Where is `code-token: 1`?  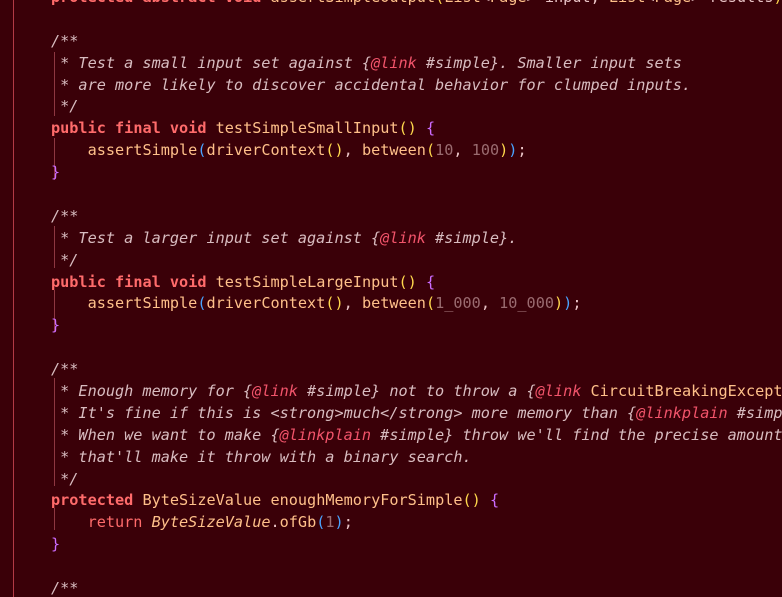 code-token: 1 is located at coordinates (330, 522).